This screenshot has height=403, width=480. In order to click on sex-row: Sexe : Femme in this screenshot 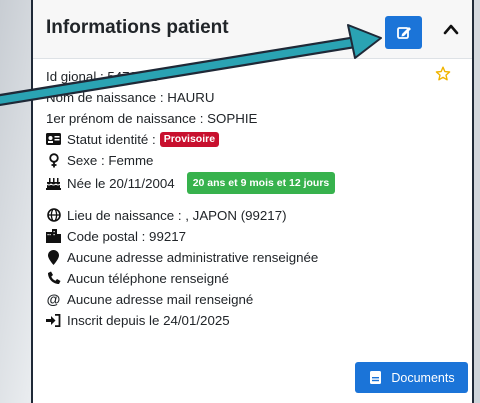, I will do `click(99, 160)`.